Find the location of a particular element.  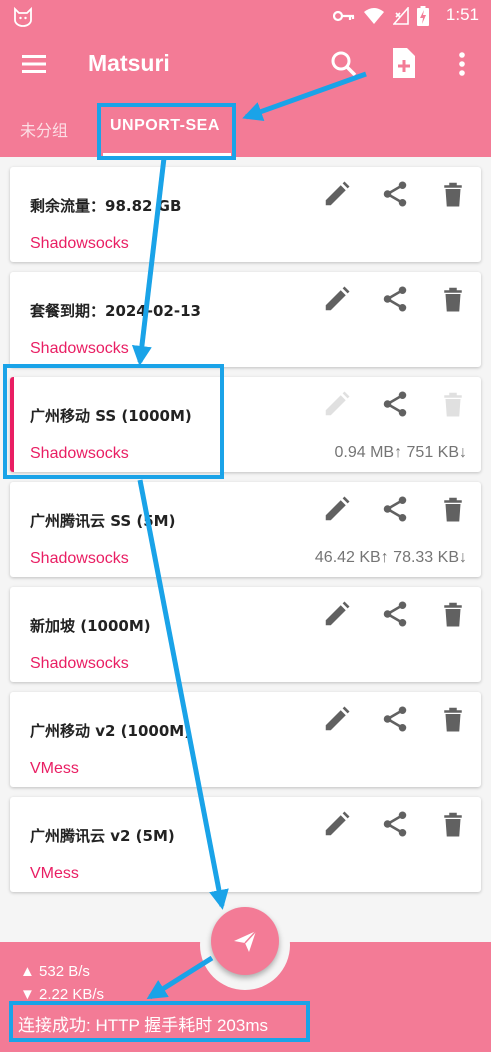

connect-fab-button is located at coordinates (245, 941).